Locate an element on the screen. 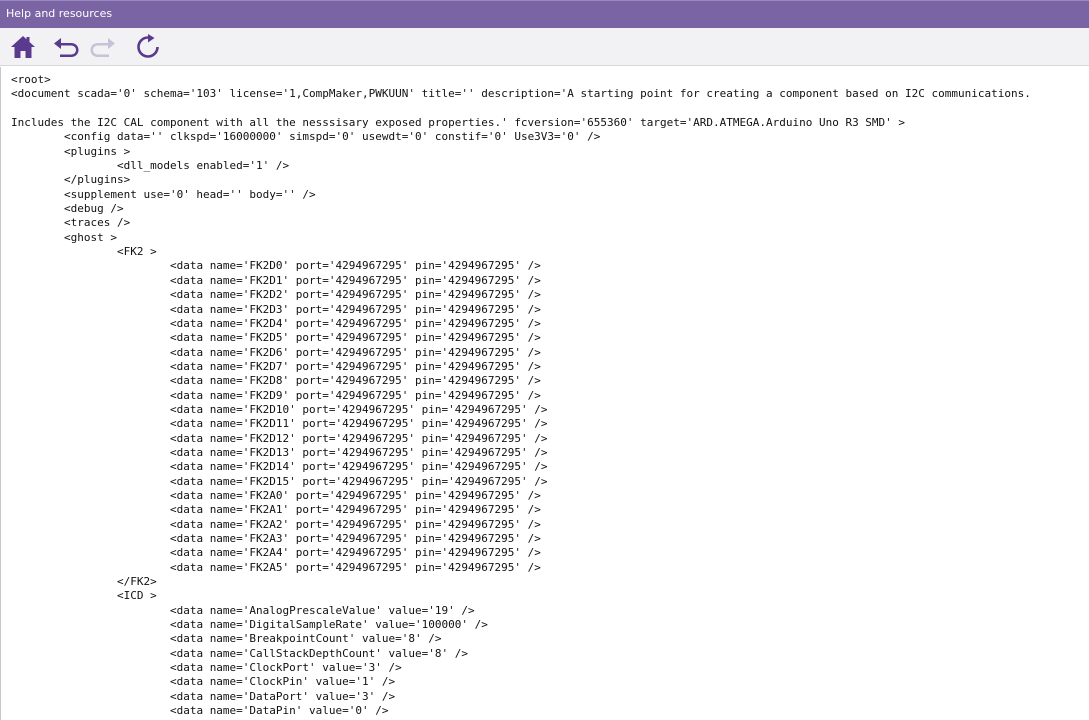 This screenshot has height=720, width=1089. toolbar is located at coordinates (544, 47).